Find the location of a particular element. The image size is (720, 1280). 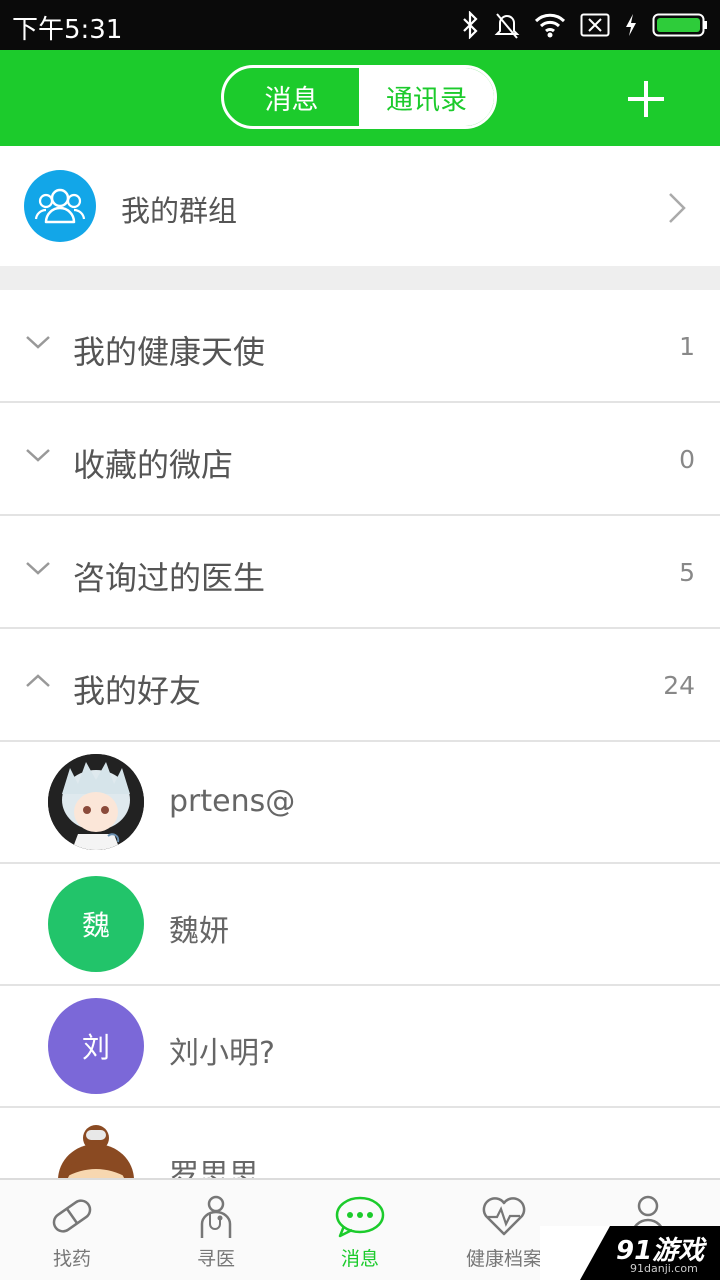

category-count: 1 is located at coordinates (687, 346).